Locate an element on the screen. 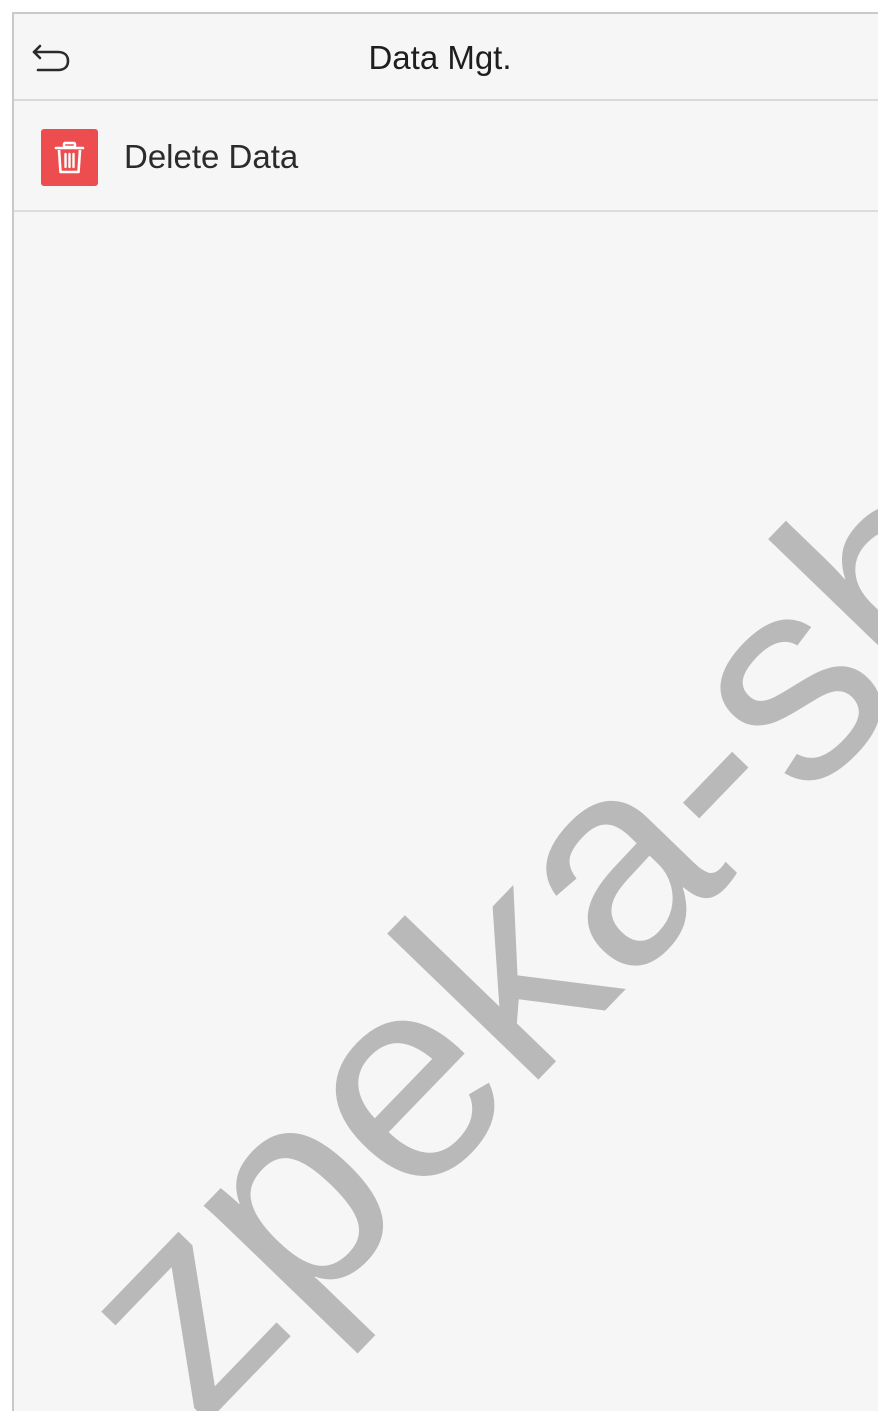 The width and height of the screenshot is (878, 1411). menu-item-label: Delete Data is located at coordinates (211, 156).